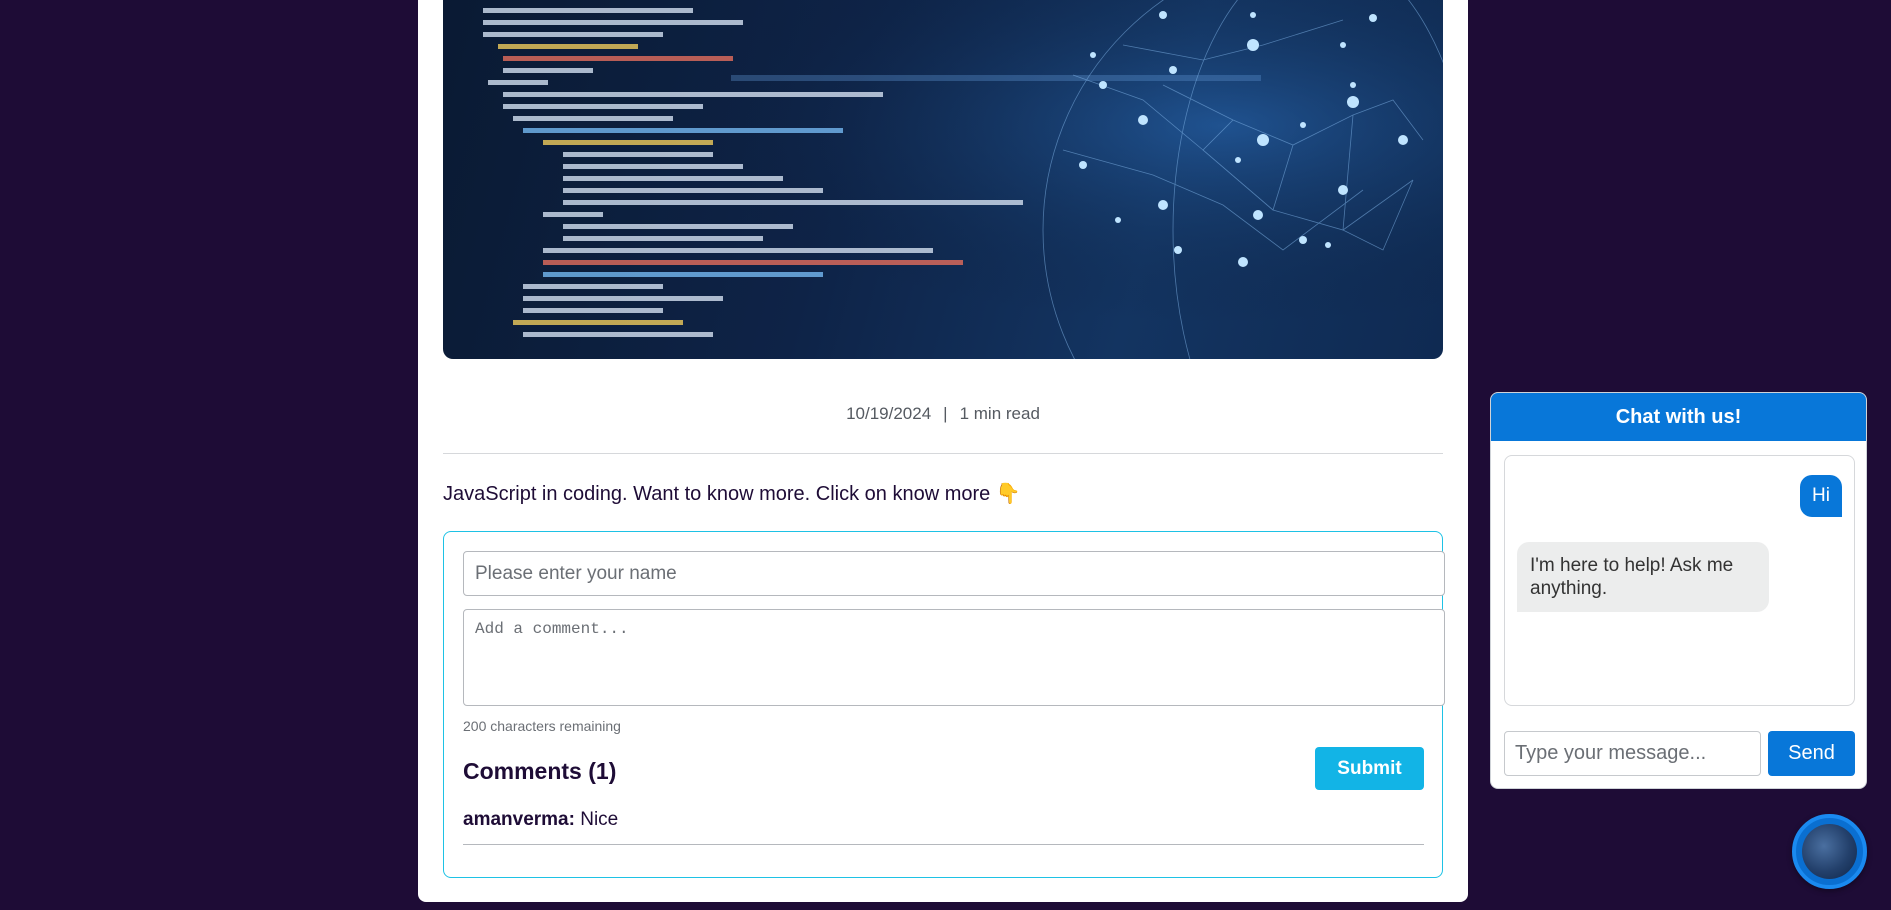  Describe the element at coordinates (999, 413) in the screenshot. I see `read-time: 1 min read` at that location.